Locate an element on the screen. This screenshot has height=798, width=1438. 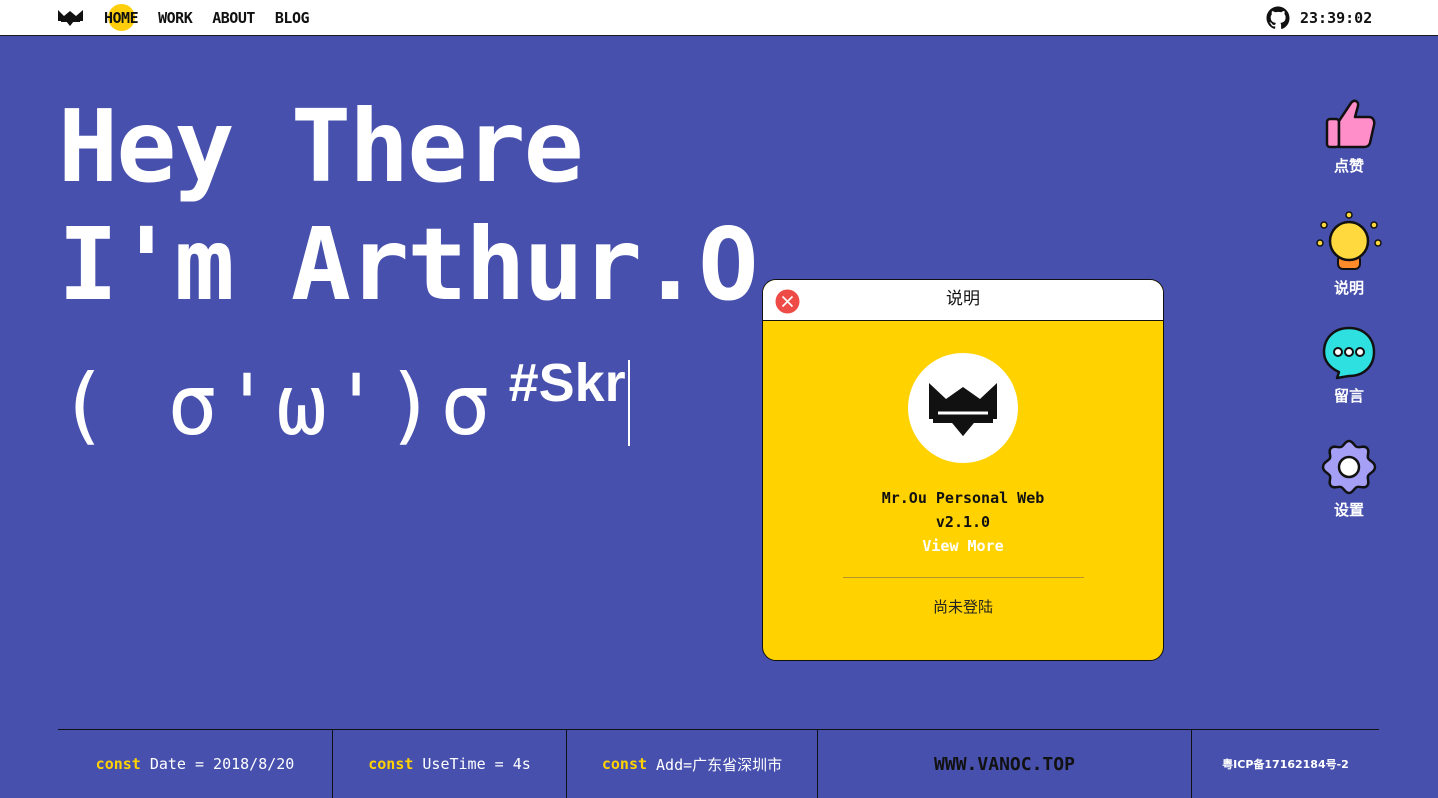
footer-date: const Date = 2018/8/20 is located at coordinates (195, 764).